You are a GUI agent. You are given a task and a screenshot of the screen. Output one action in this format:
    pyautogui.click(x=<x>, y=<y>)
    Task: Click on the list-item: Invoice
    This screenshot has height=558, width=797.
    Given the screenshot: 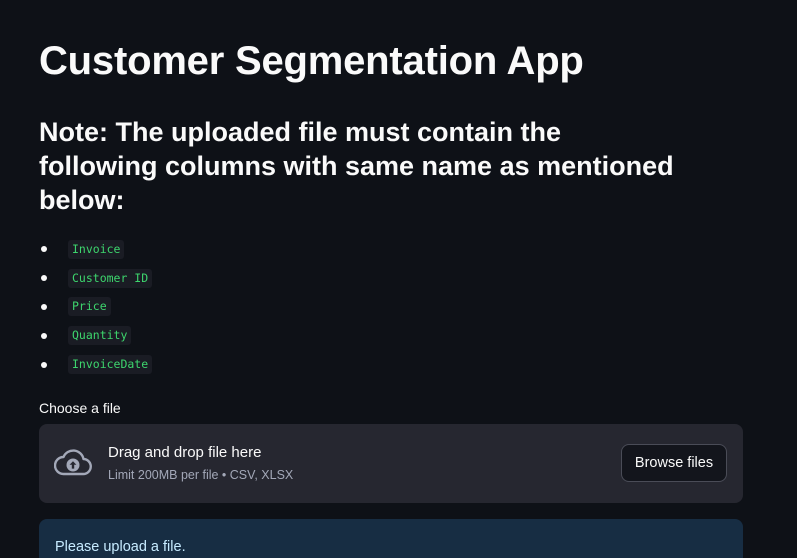 What is the action you would take?
    pyautogui.click(x=391, y=249)
    